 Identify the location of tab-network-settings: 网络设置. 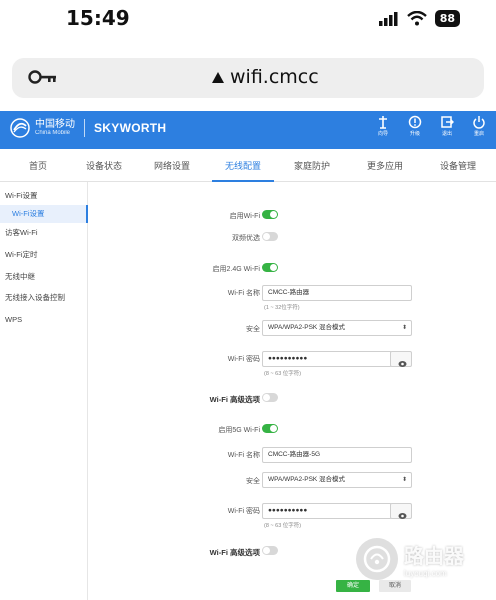
(172, 167).